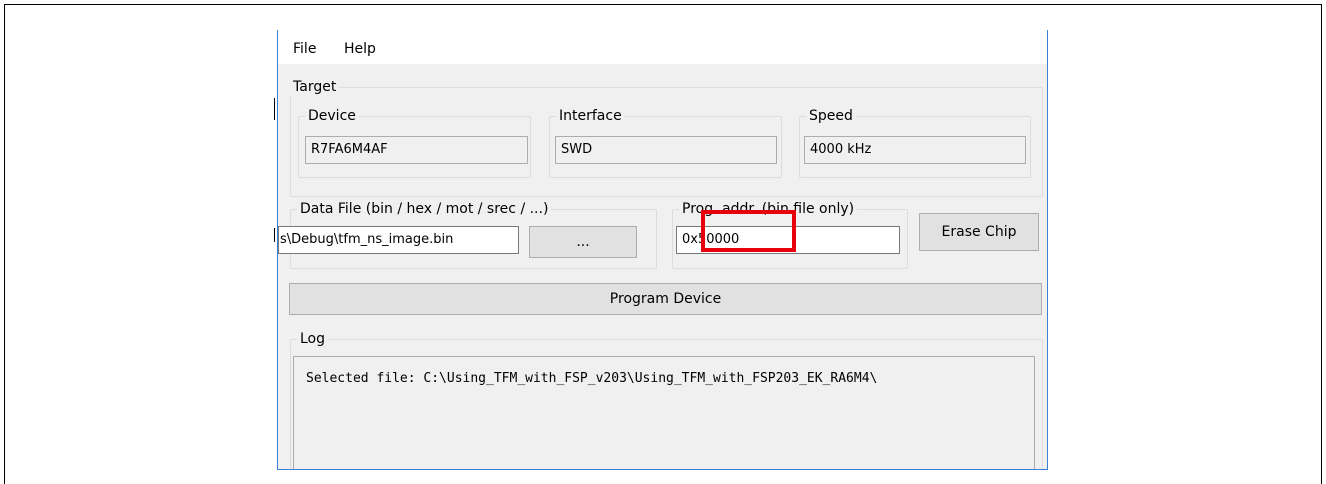 The image size is (1326, 484). Describe the element at coordinates (398, 240) in the screenshot. I see `data-file-path-field: s\Debug\tfm_ns_image.bin` at that location.